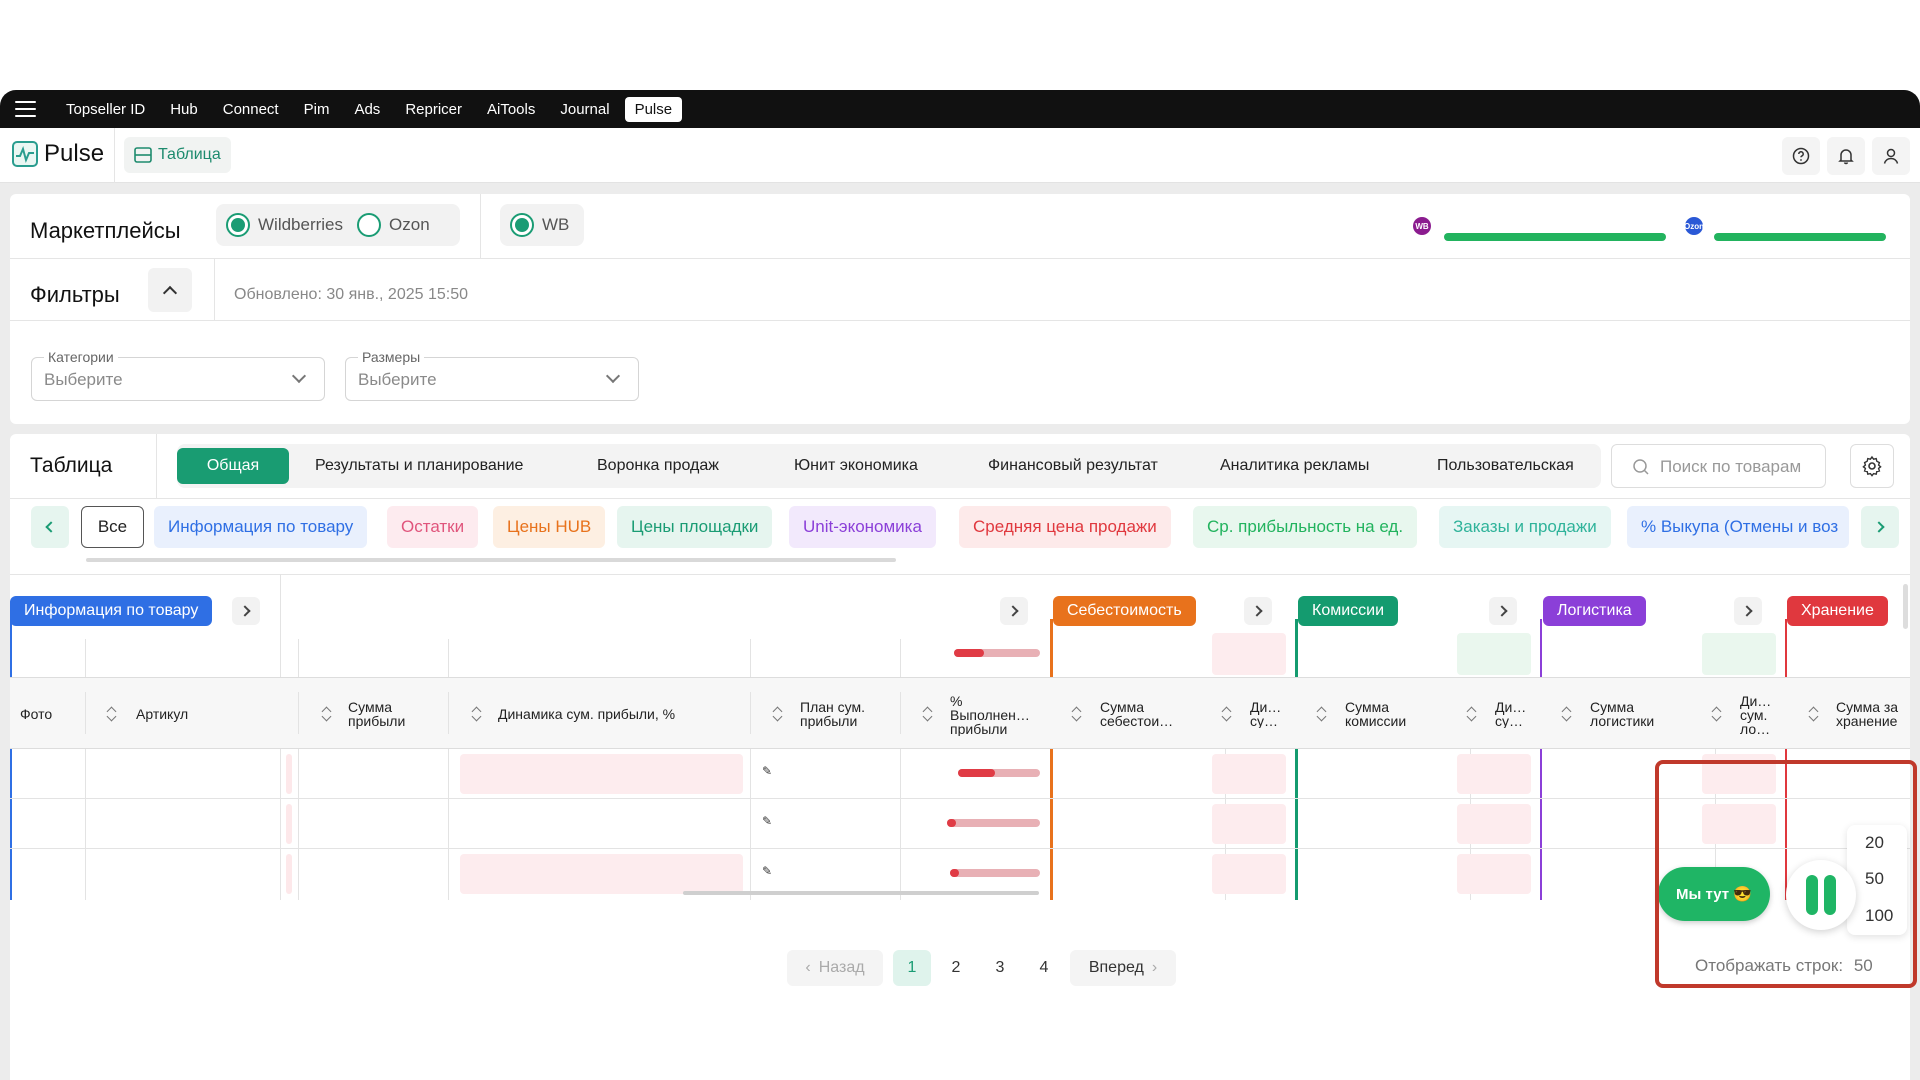  Describe the element at coordinates (1891, 156) in the screenshot. I see `profile-button` at that location.